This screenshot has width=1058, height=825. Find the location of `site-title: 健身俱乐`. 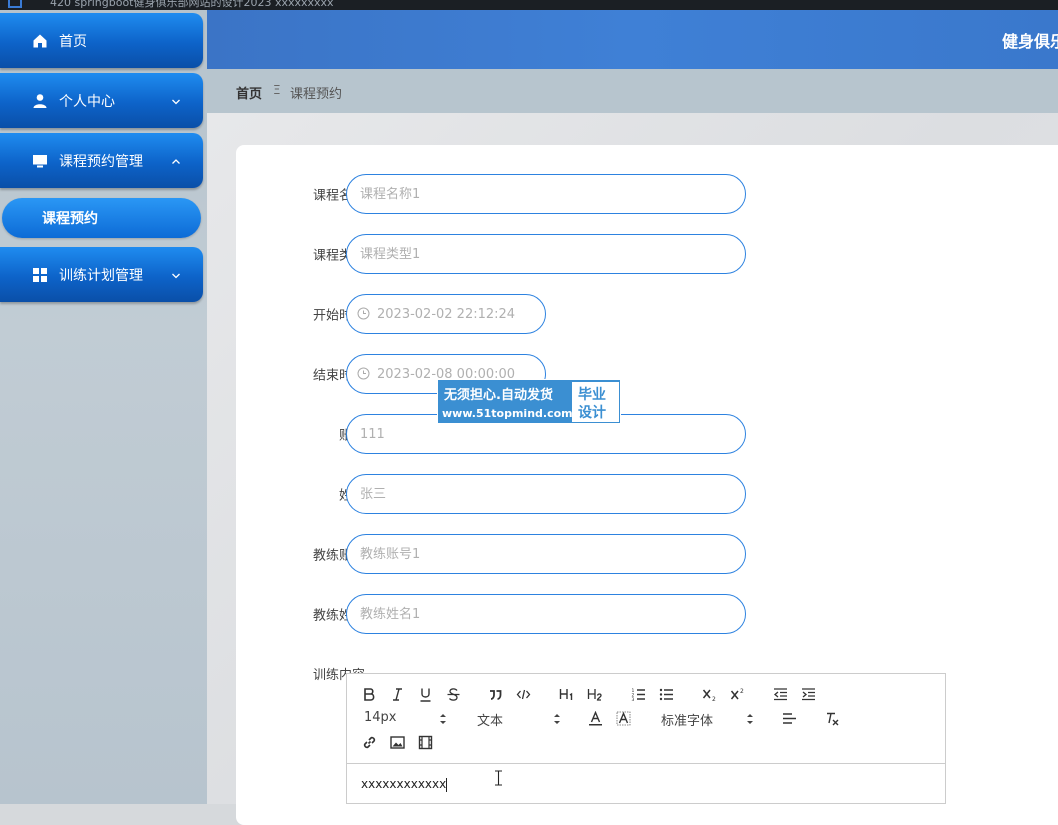

site-title: 健身俱乐 is located at coordinates (1030, 41).